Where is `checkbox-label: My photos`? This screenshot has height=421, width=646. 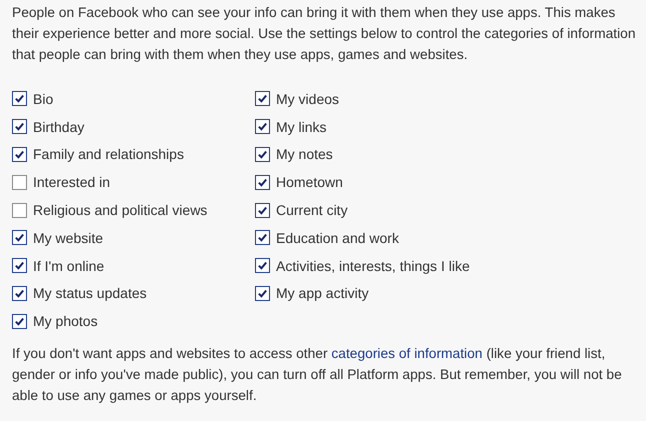 checkbox-label: My photos is located at coordinates (65, 321).